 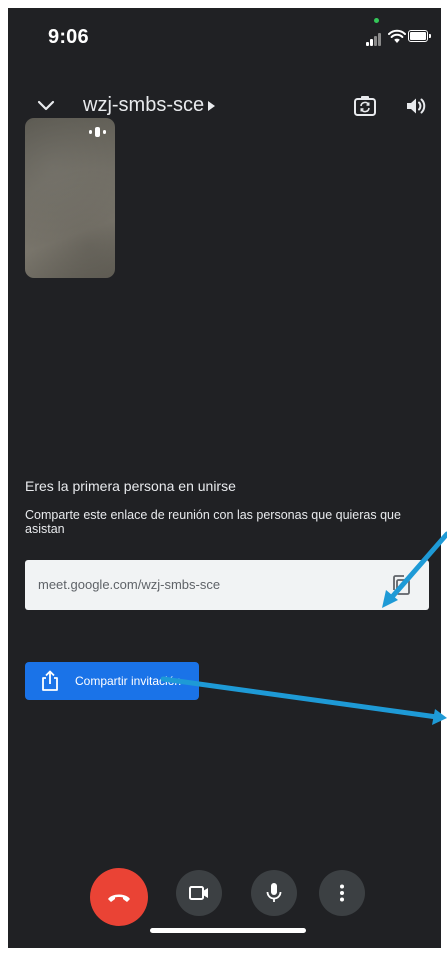 I want to click on camera-toggle-button, so click(x=199, y=893).